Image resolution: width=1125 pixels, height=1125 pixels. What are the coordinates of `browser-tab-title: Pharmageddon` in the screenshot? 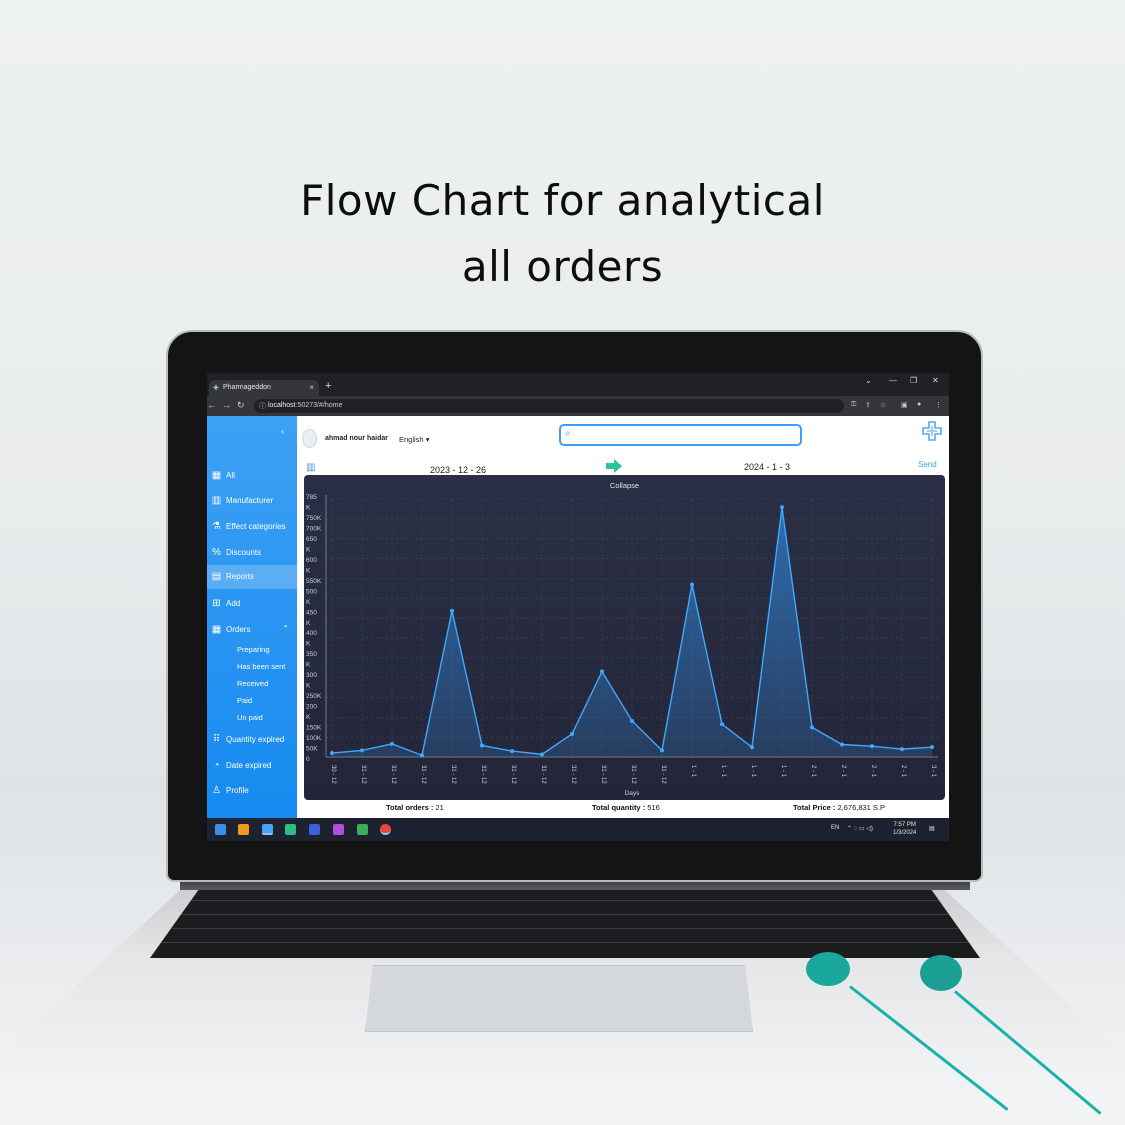 It's located at (247, 387).